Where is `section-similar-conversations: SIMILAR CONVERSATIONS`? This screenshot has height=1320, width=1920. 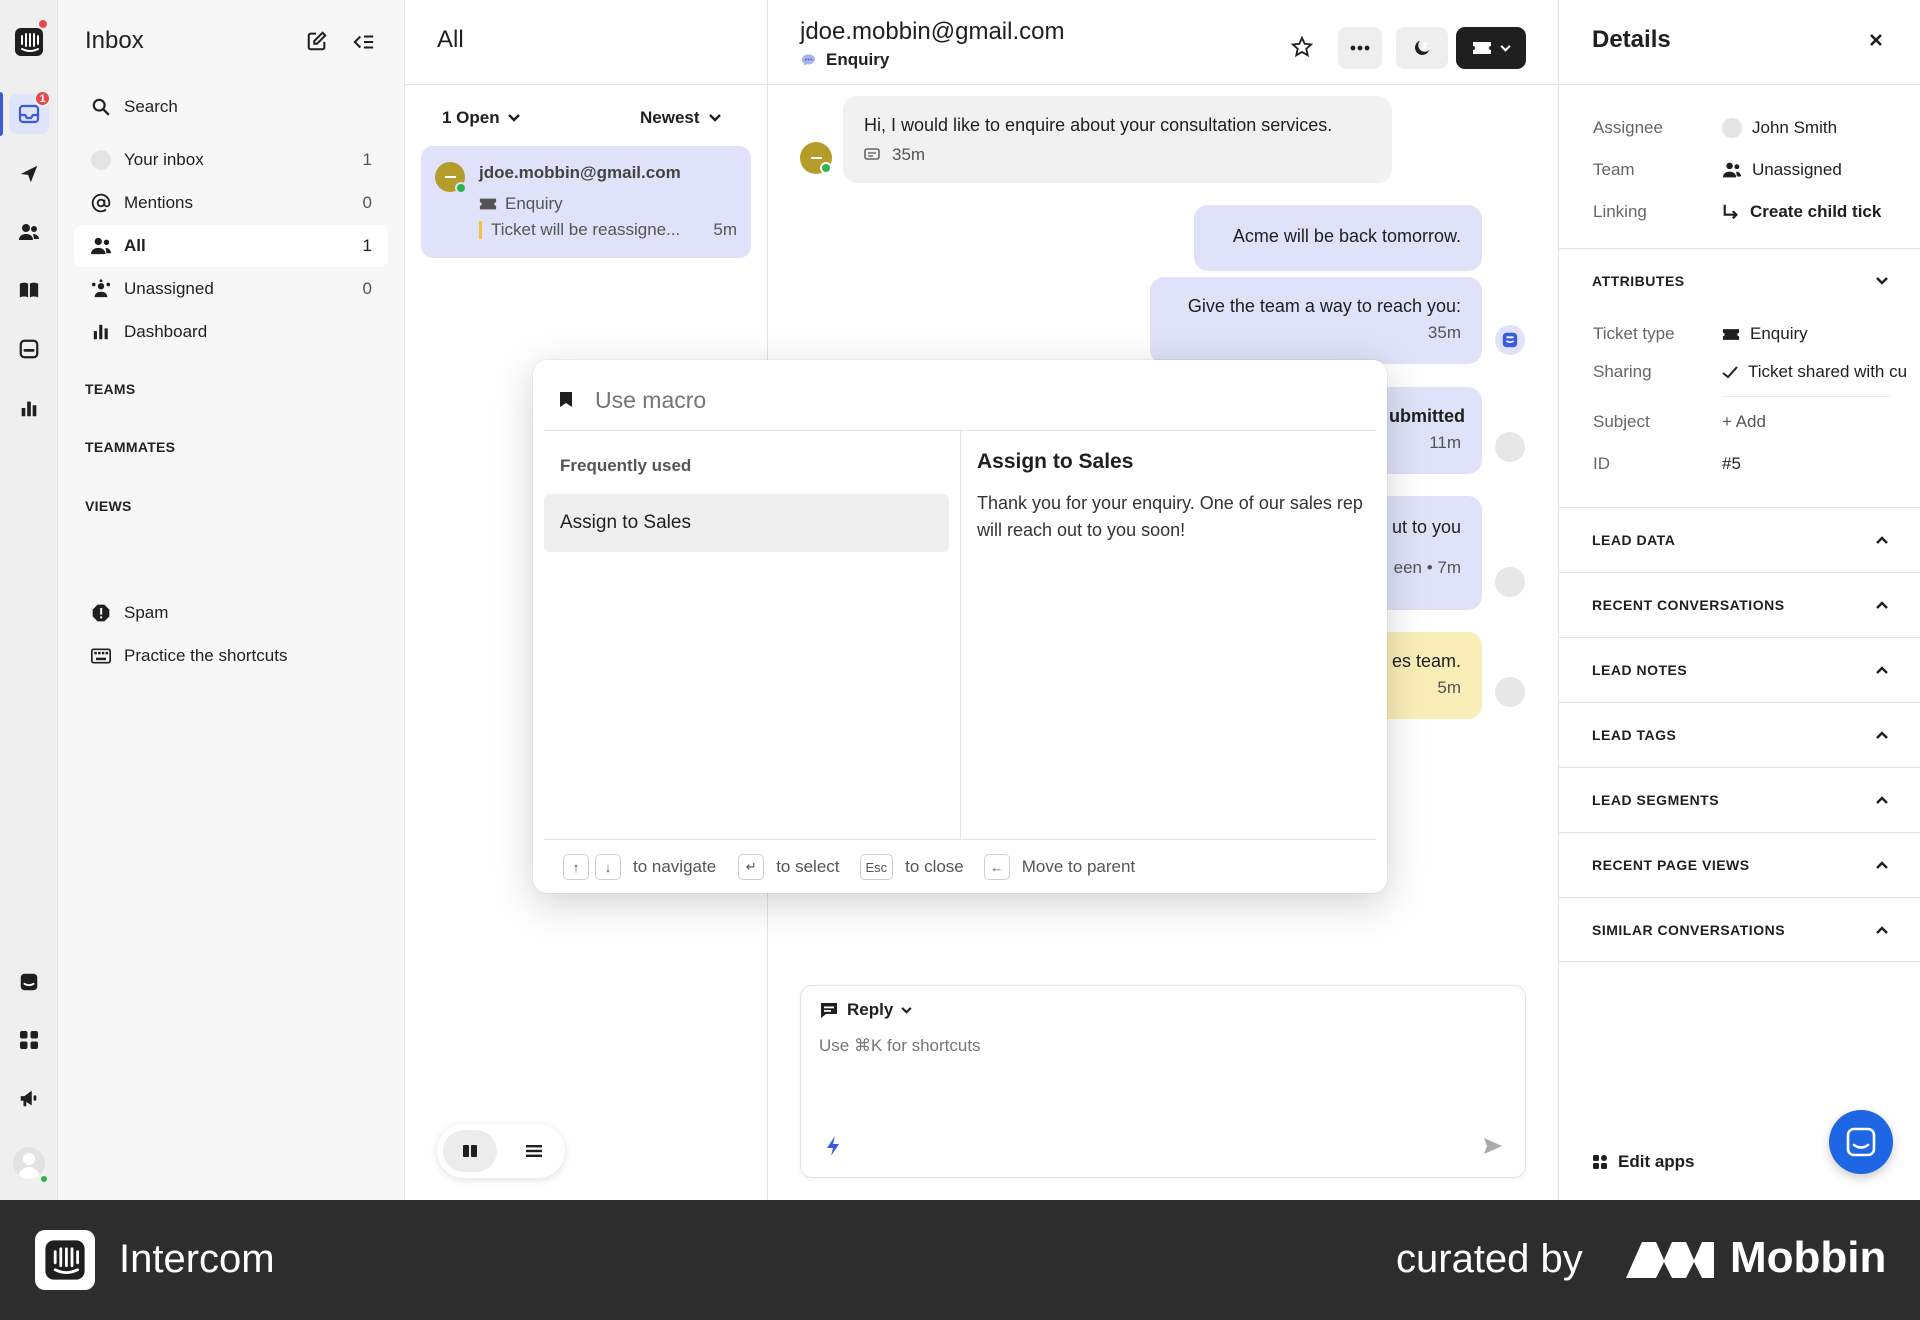
section-similar-conversations: SIMILAR CONVERSATIONS is located at coordinates (1739, 929).